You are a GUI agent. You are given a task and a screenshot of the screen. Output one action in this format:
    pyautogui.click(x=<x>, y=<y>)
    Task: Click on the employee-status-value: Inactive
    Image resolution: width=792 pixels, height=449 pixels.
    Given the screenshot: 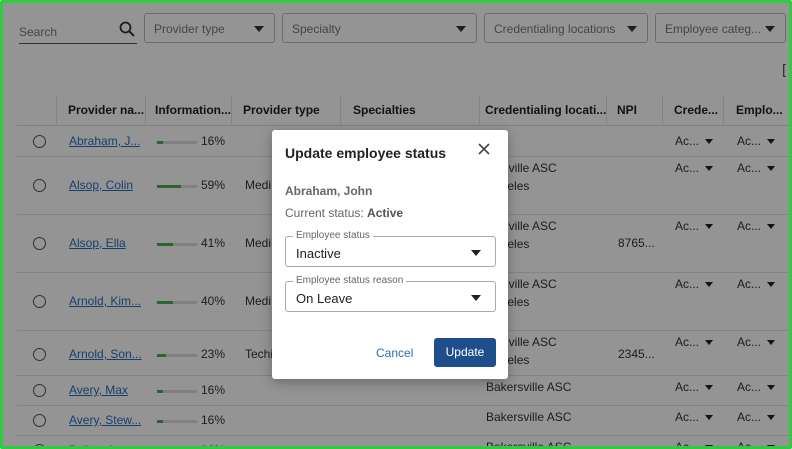 What is the action you would take?
    pyautogui.click(x=318, y=253)
    